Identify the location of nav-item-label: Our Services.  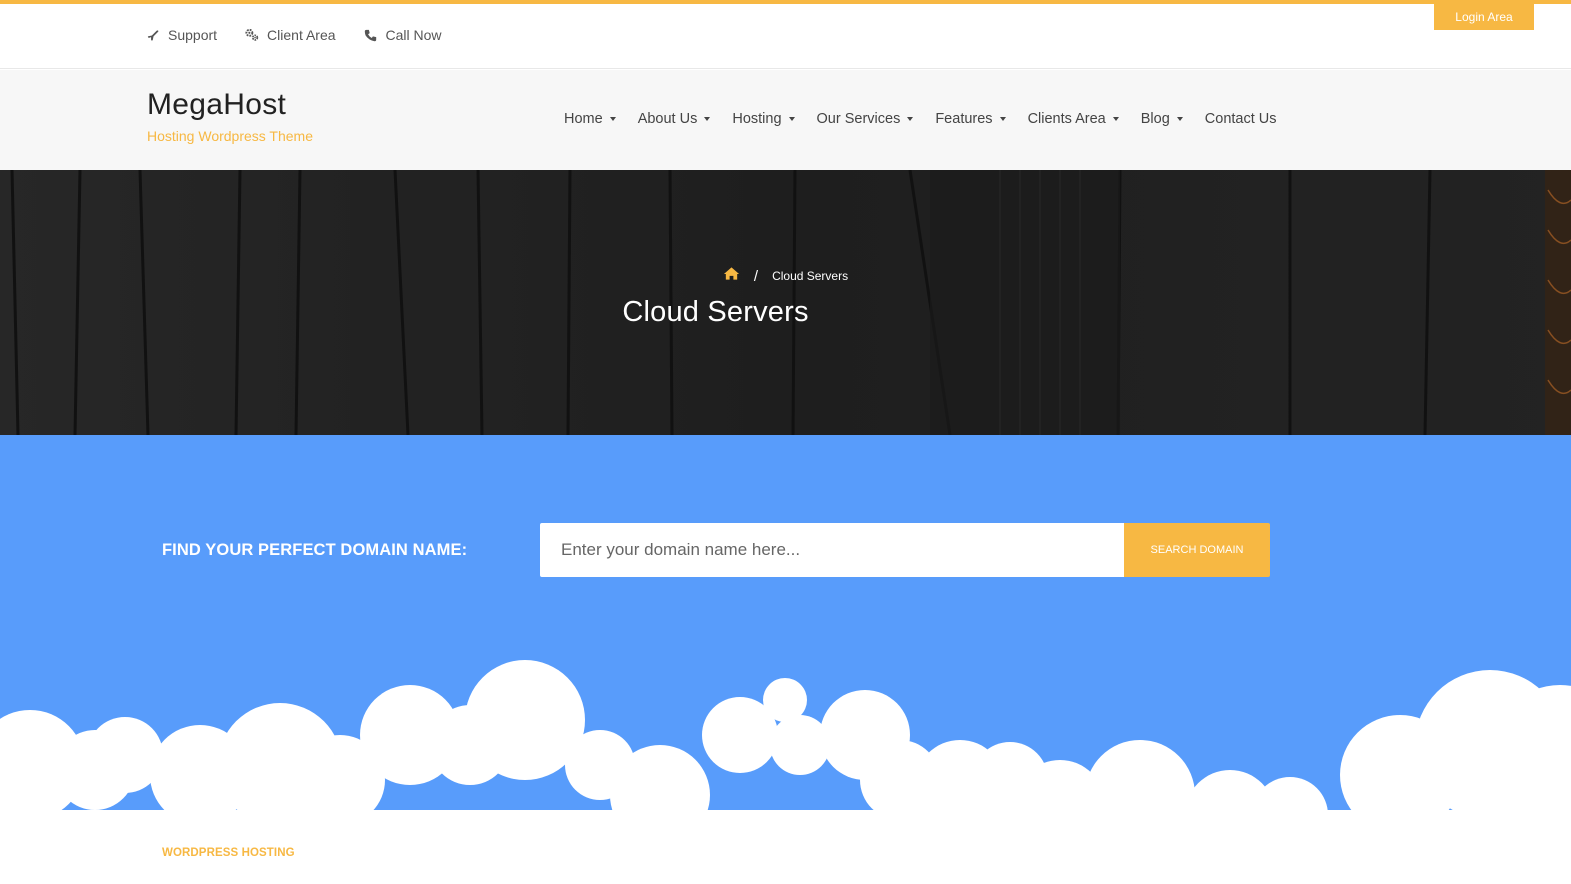
(858, 119).